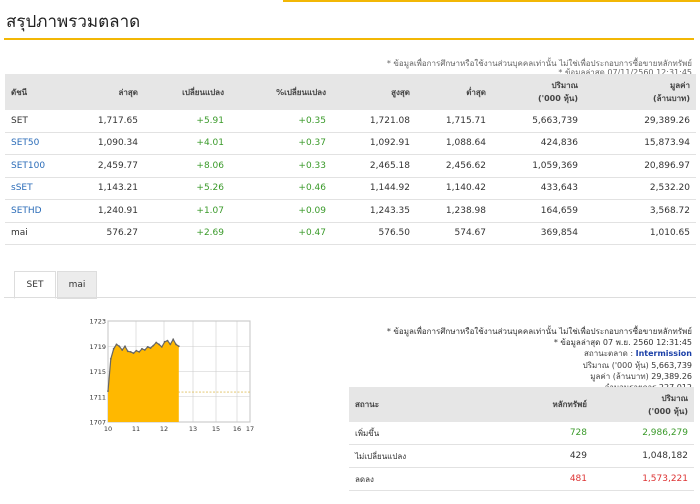  What do you see at coordinates (415, 456) in the screenshot?
I see `unchanged-status: ไม่เปลี่ยนแปลง` at bounding box center [415, 456].